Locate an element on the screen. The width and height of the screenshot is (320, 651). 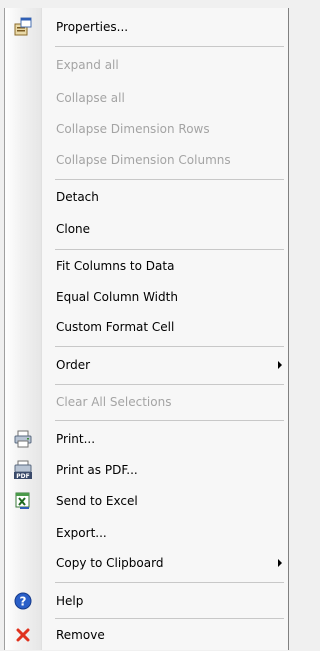
printer-icon is located at coordinates (23, 439).